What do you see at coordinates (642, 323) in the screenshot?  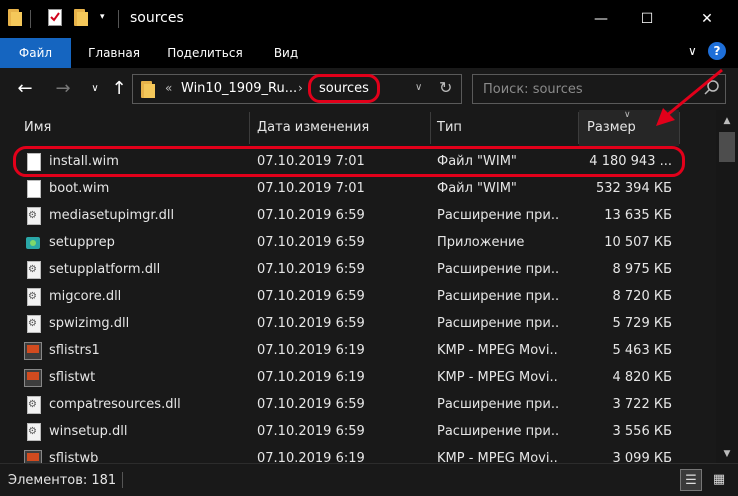 I see `file-size: 5 729 КБ` at bounding box center [642, 323].